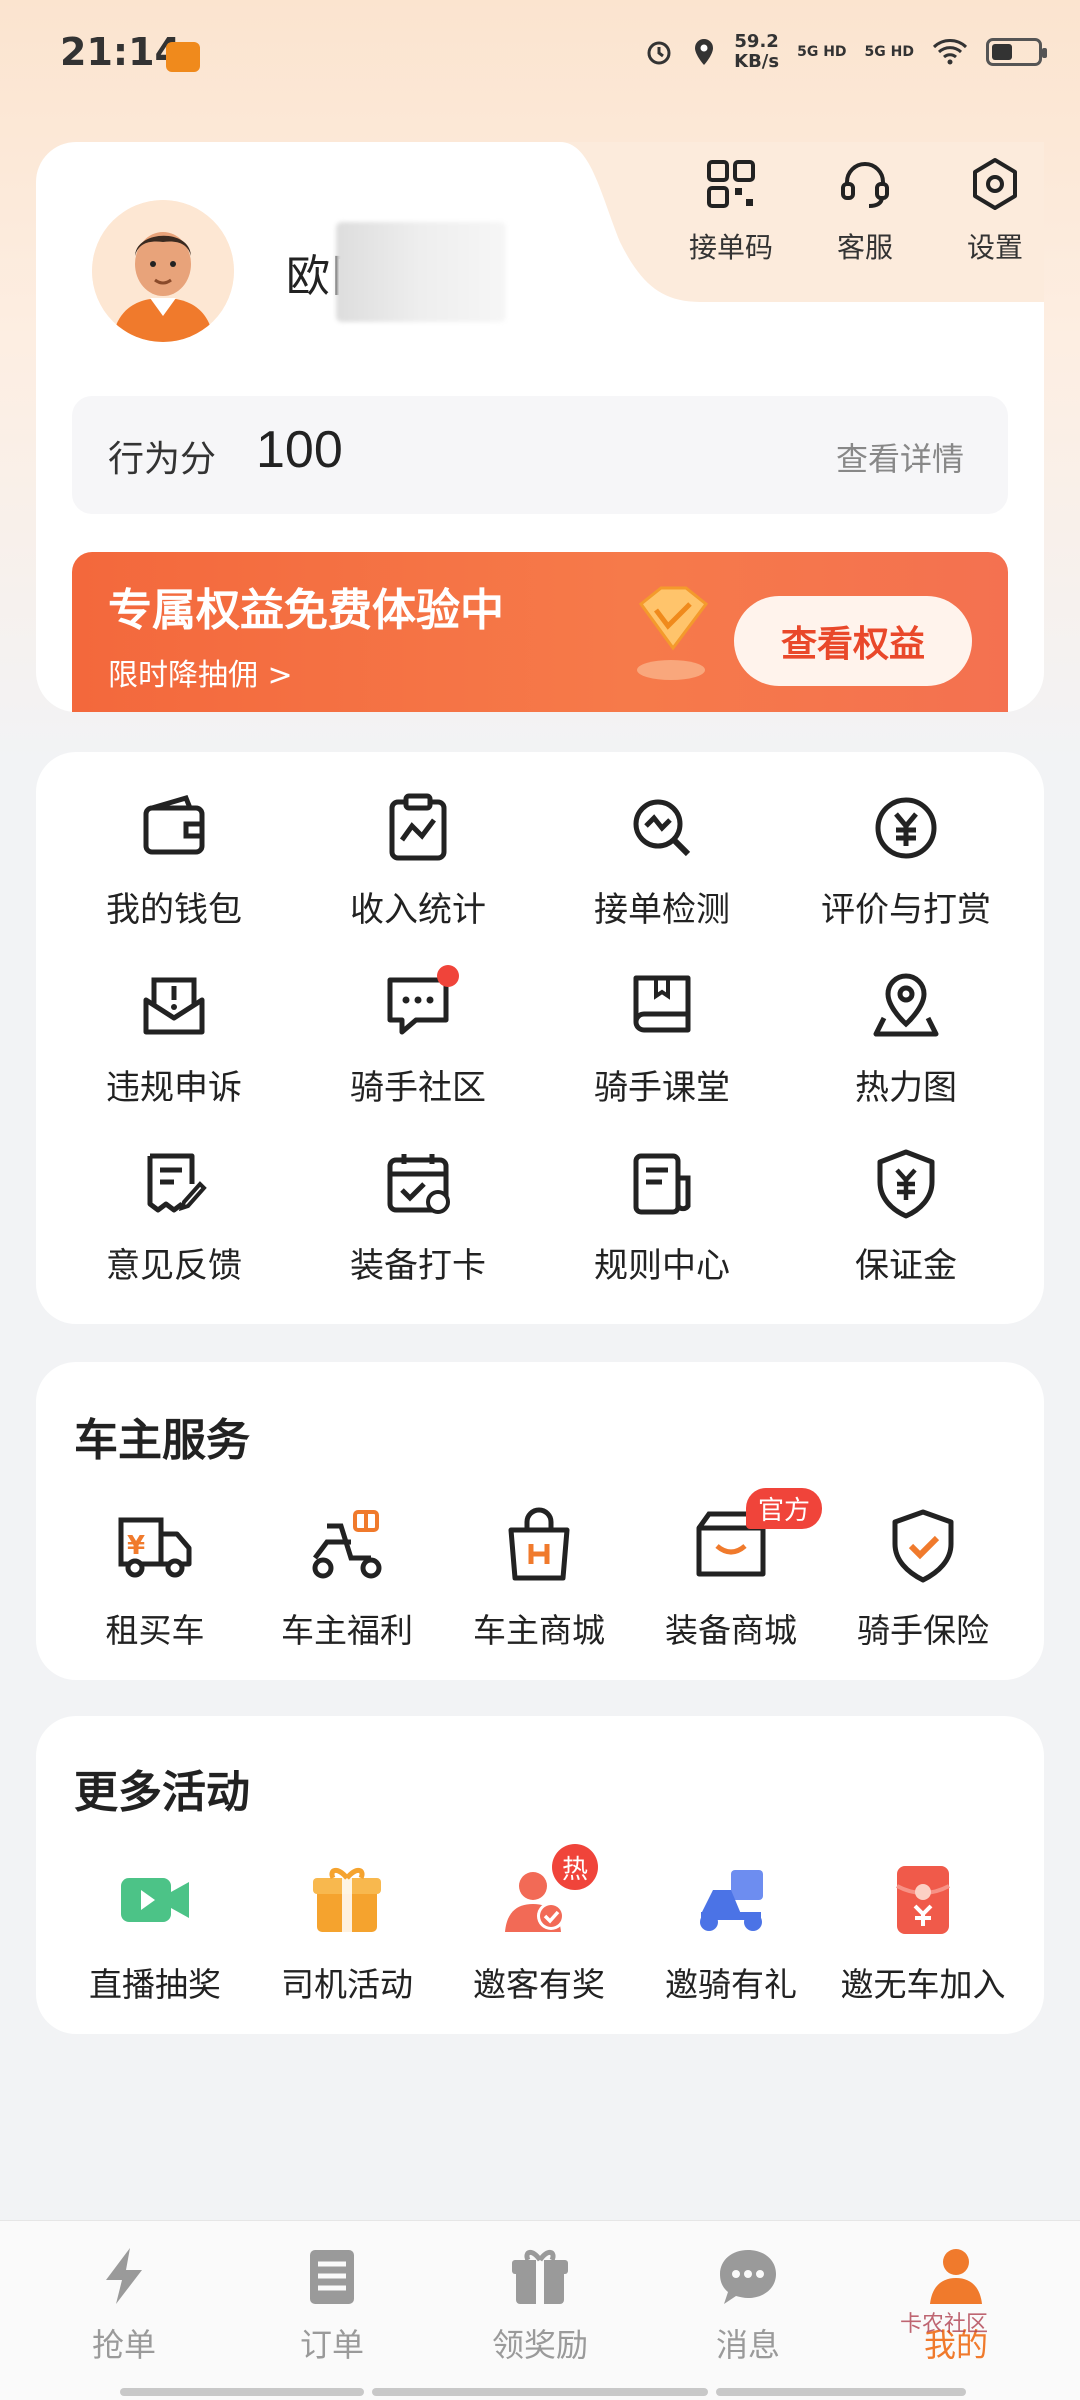 Image resolution: width=1080 pixels, height=2400 pixels. I want to click on message-bubble-icon, so click(748, 2277).